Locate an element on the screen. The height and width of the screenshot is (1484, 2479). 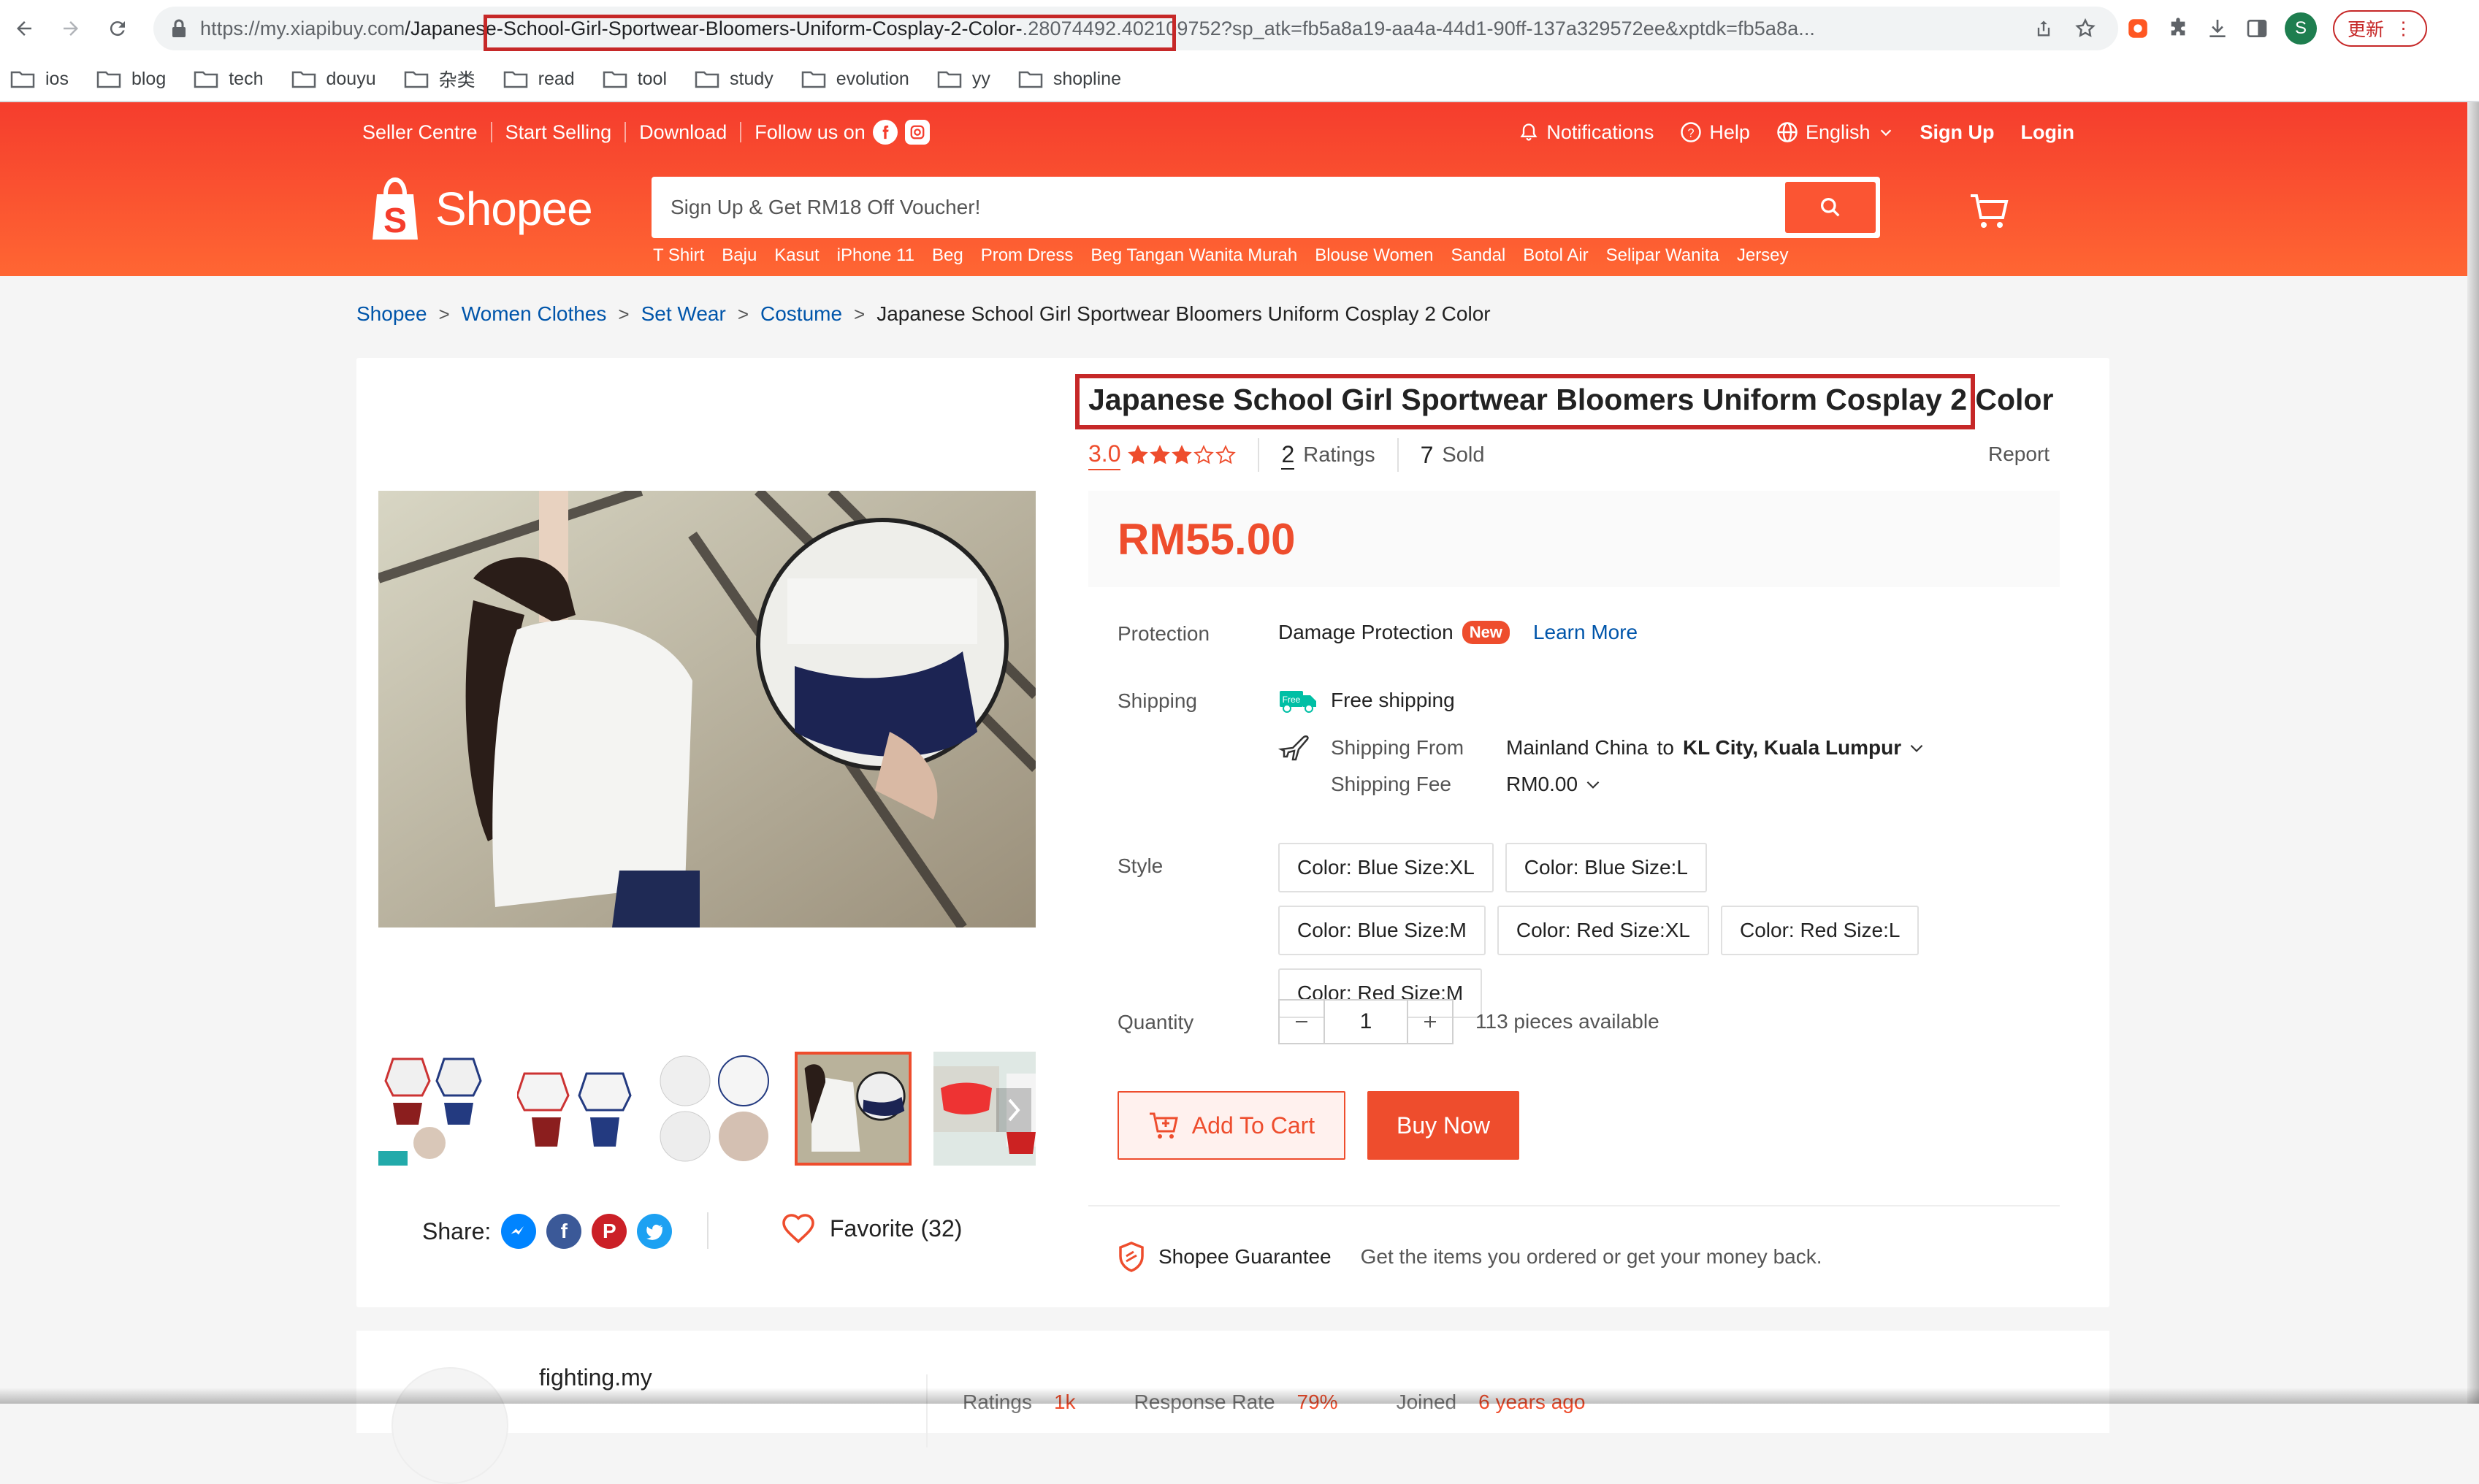
free-shipping-truck-icon: Free is located at coordinates (1298, 702).